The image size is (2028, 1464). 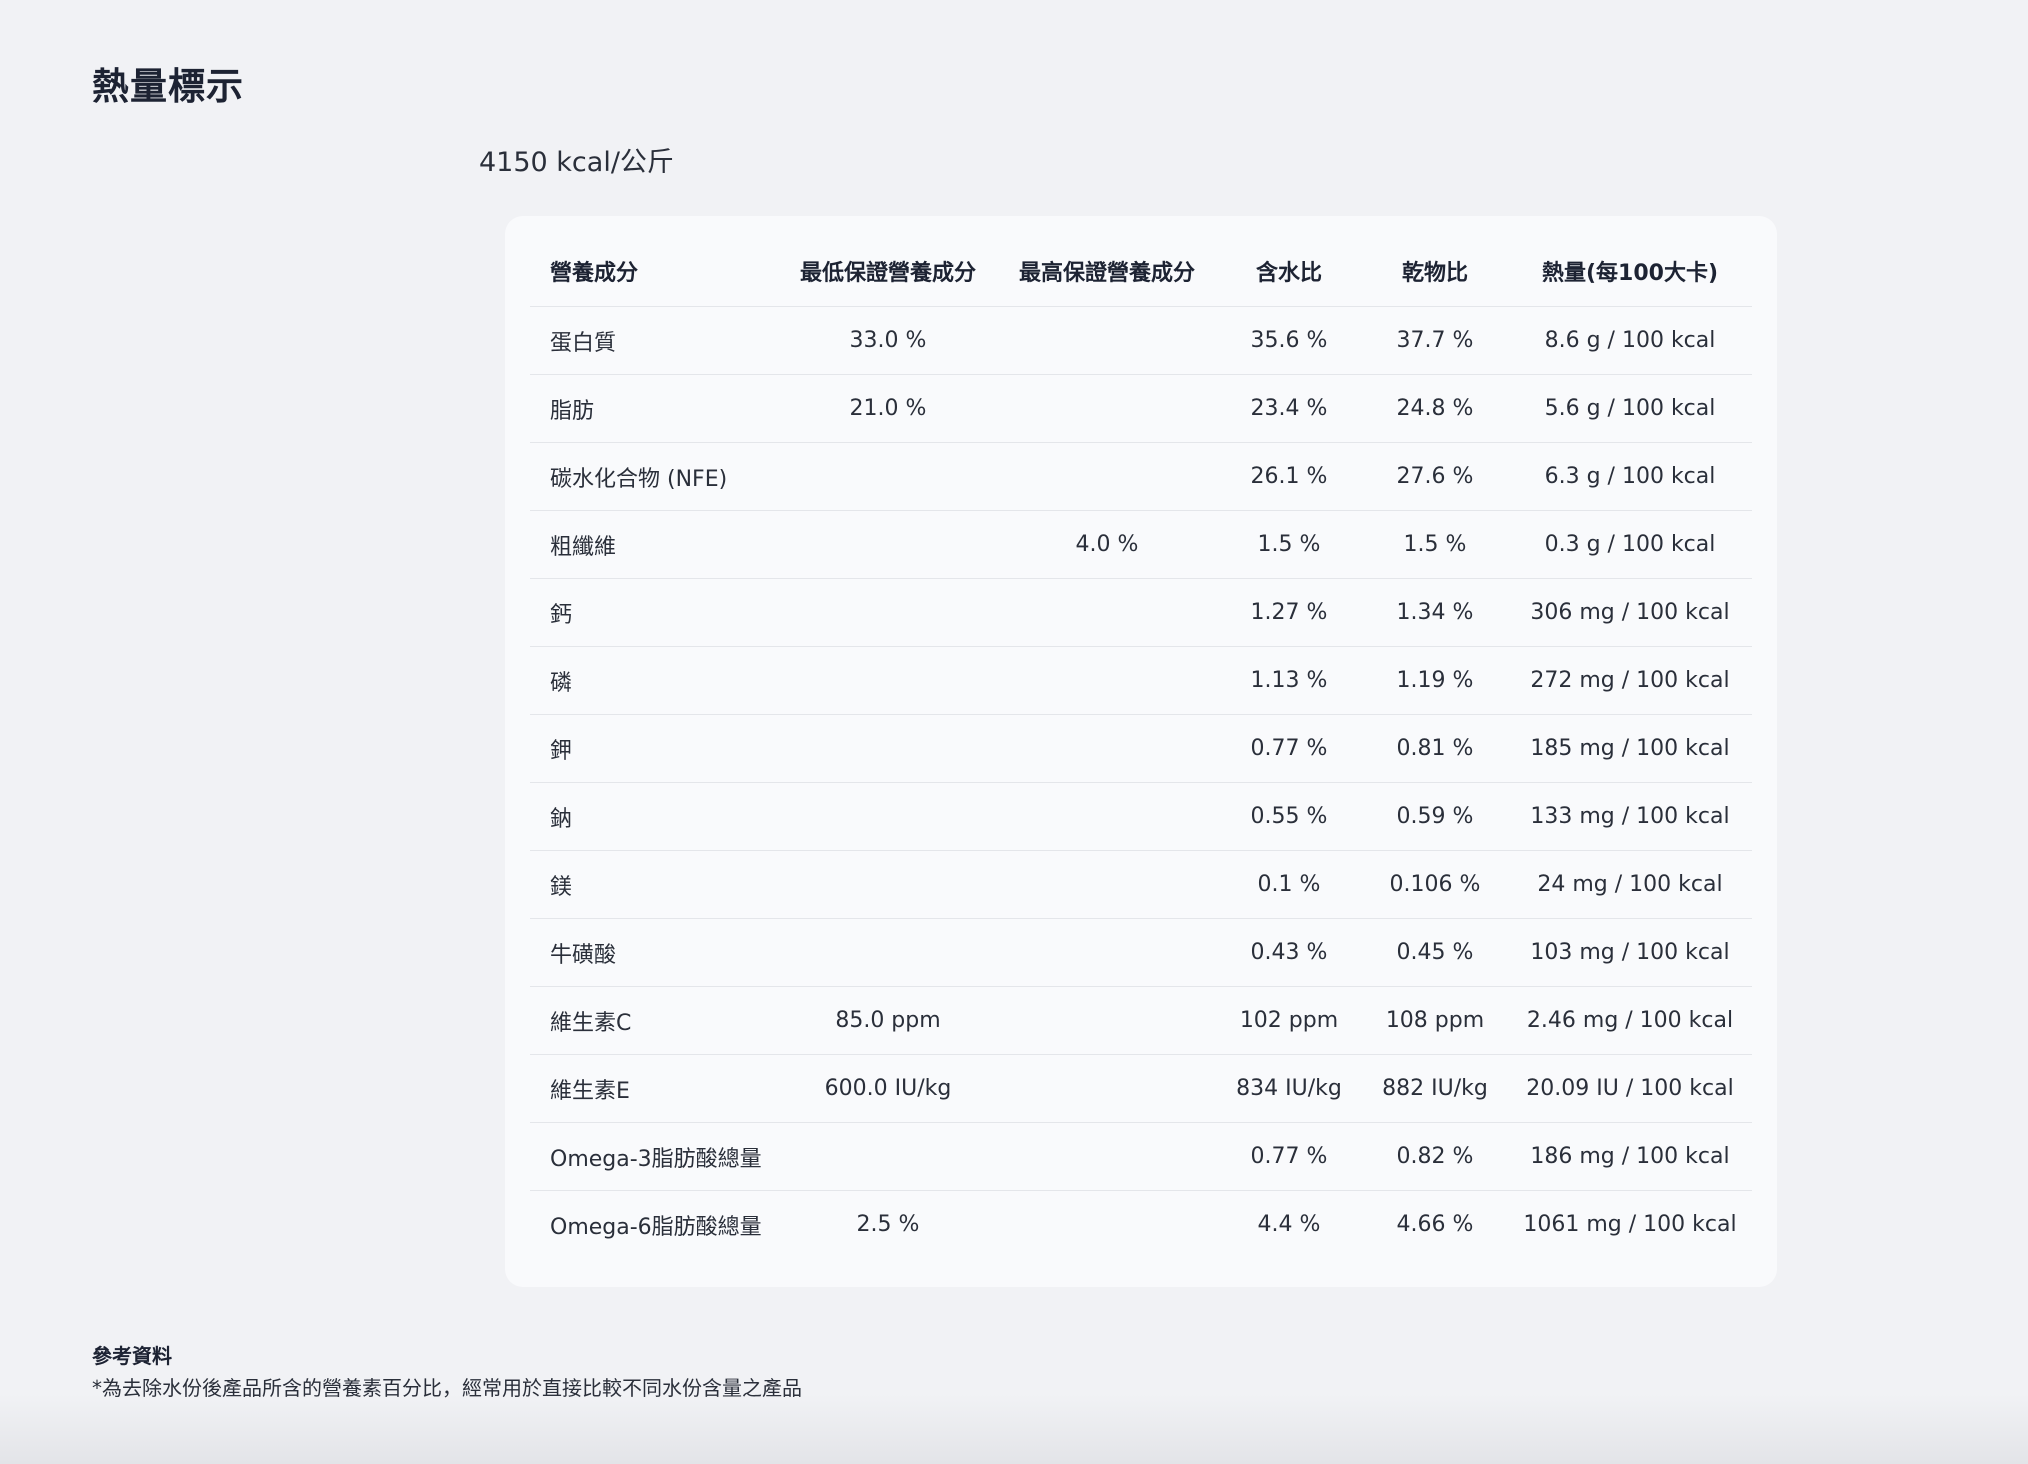 I want to click on cell-as-fed: 1.5 %, so click(x=1289, y=544).